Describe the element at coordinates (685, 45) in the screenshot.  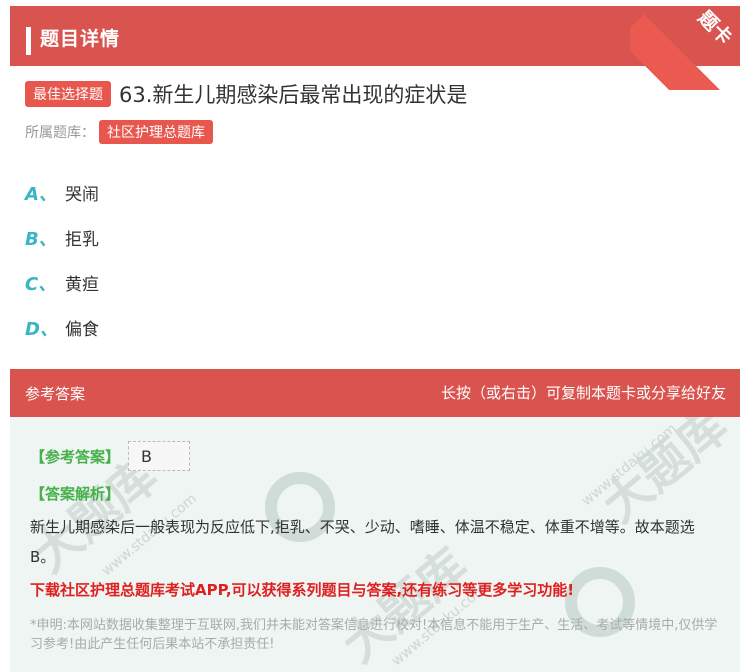
I see `corner-ribbon: 题卡` at that location.